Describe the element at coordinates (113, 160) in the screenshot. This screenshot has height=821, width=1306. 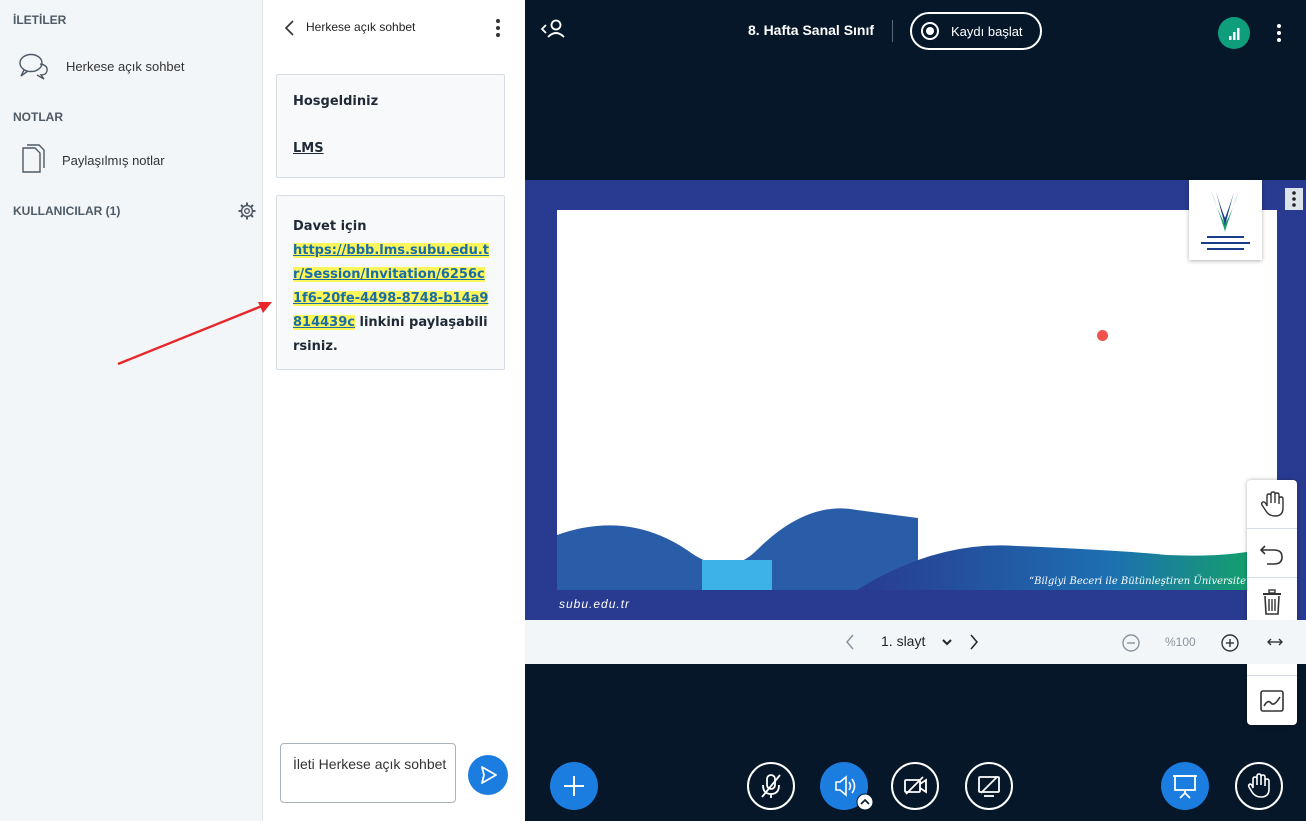
I see `sidebar-item-label: Paylaşılmış notlar` at that location.